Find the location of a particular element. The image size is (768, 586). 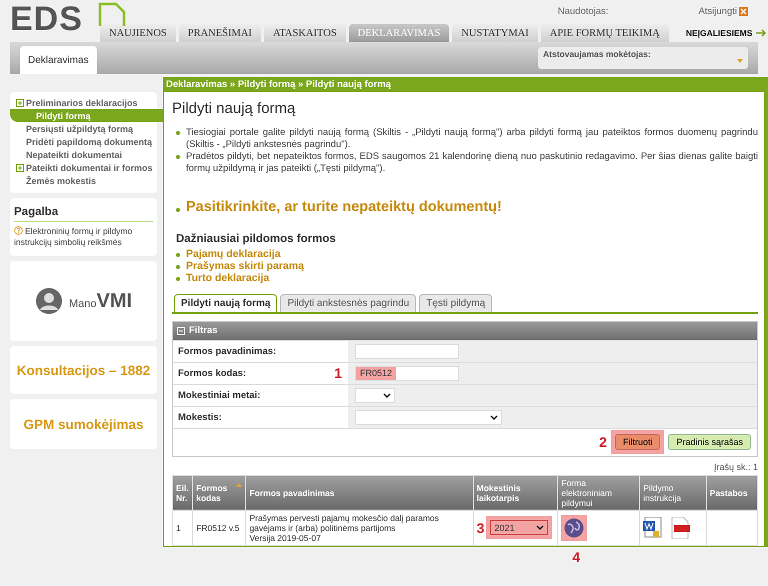

nav-tab: NUSTATYMAI is located at coordinates (495, 33).